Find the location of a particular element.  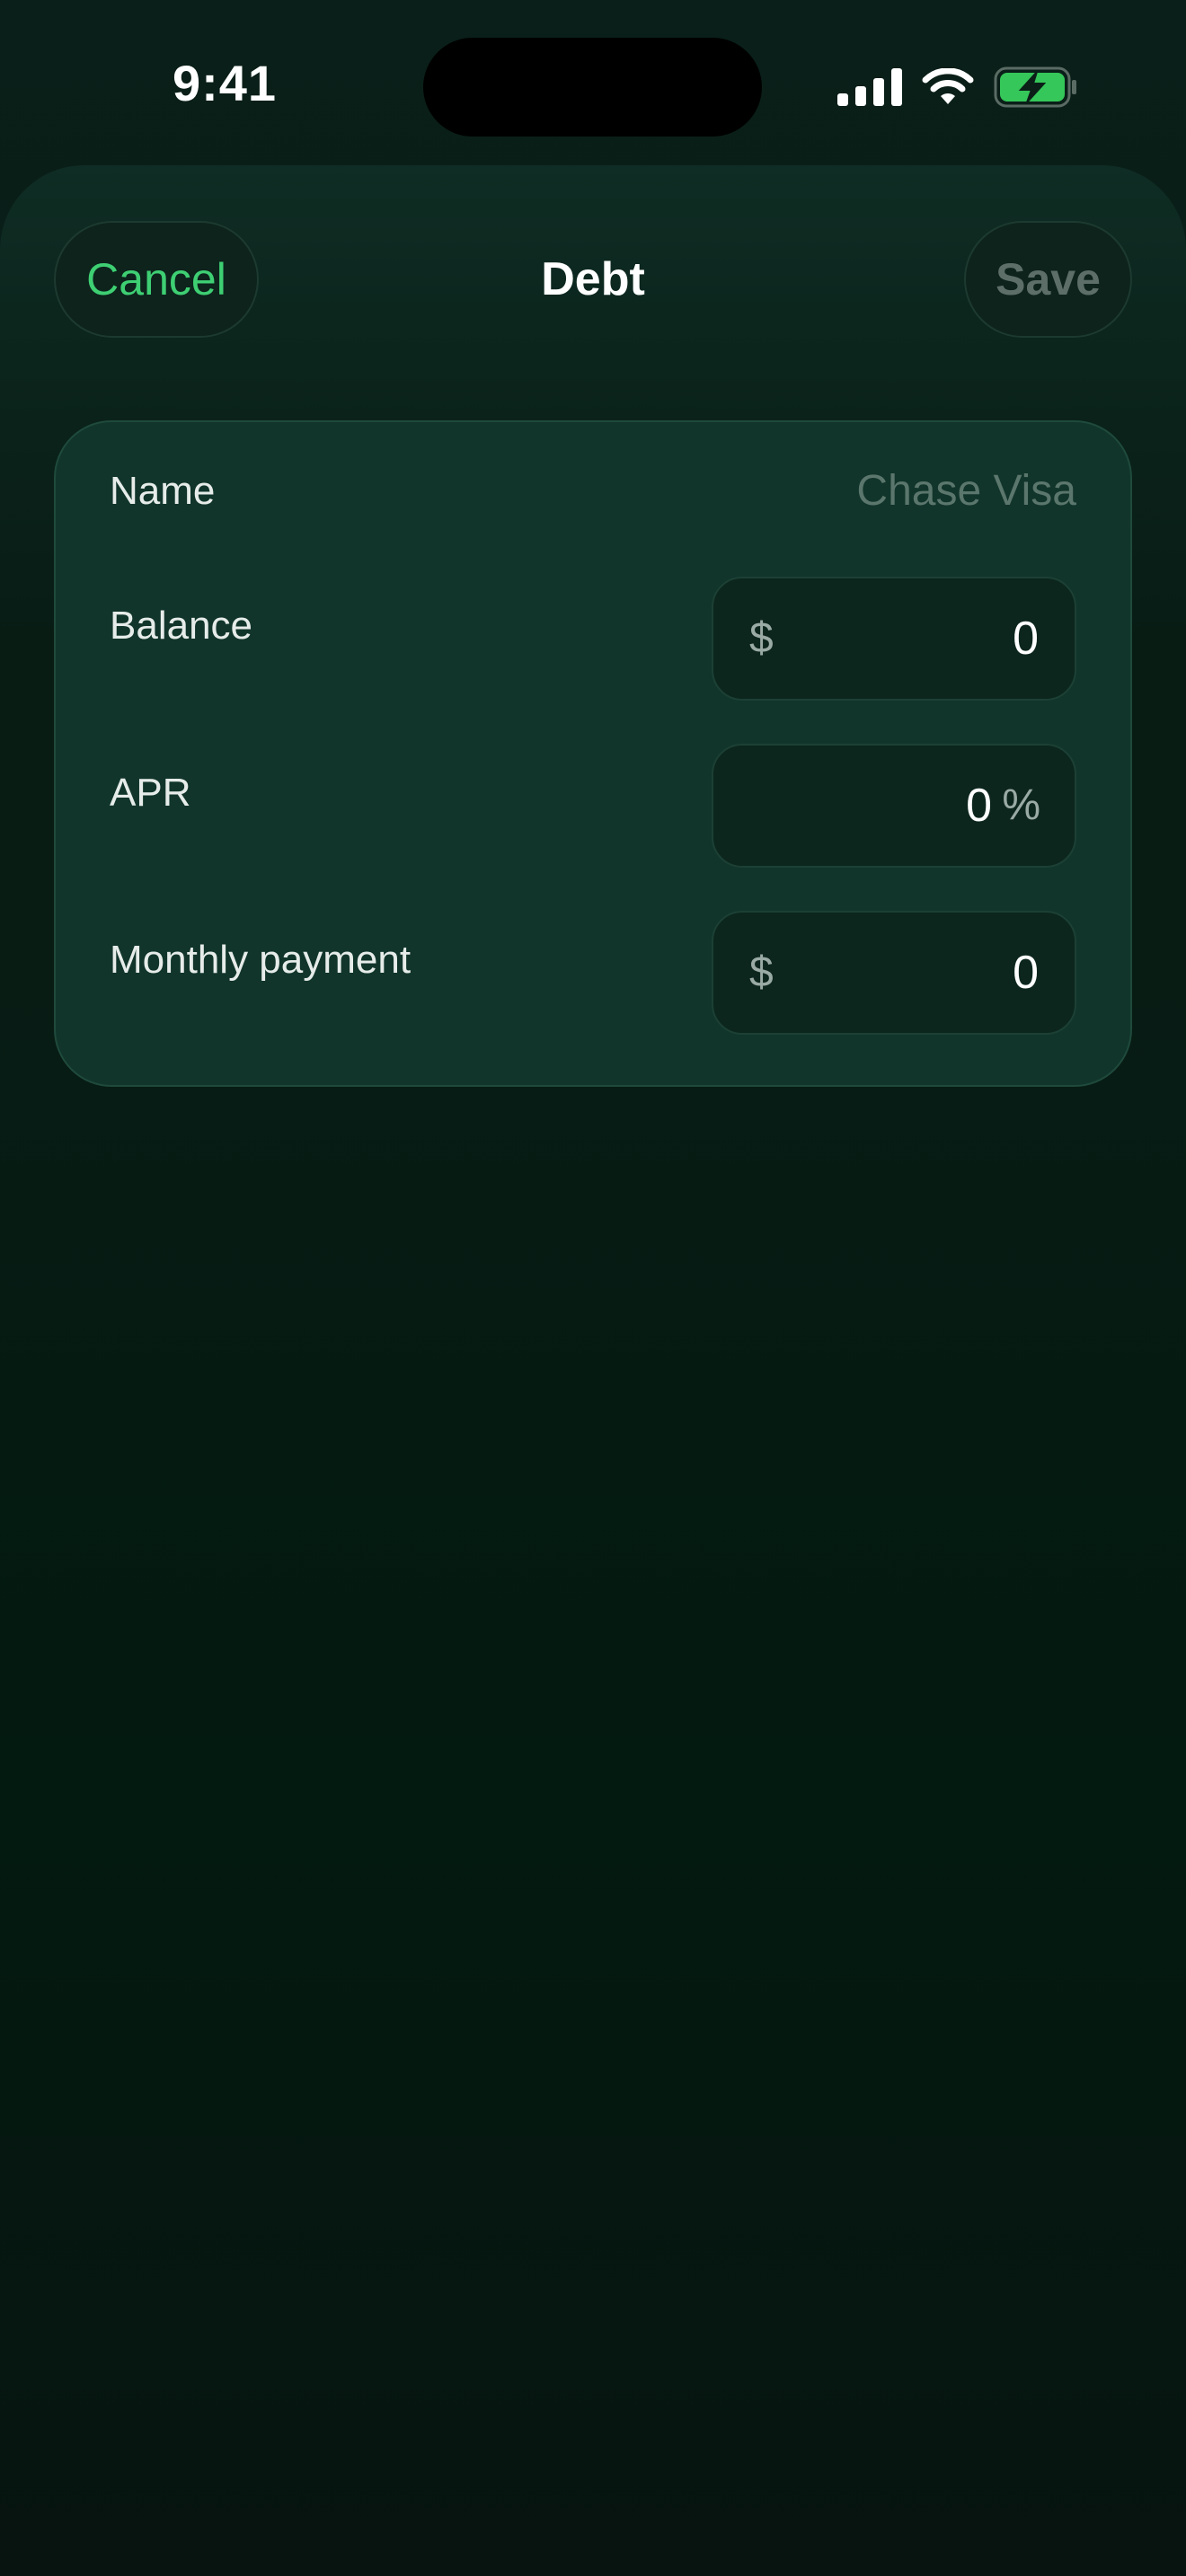

apr-field: % is located at coordinates (894, 806).